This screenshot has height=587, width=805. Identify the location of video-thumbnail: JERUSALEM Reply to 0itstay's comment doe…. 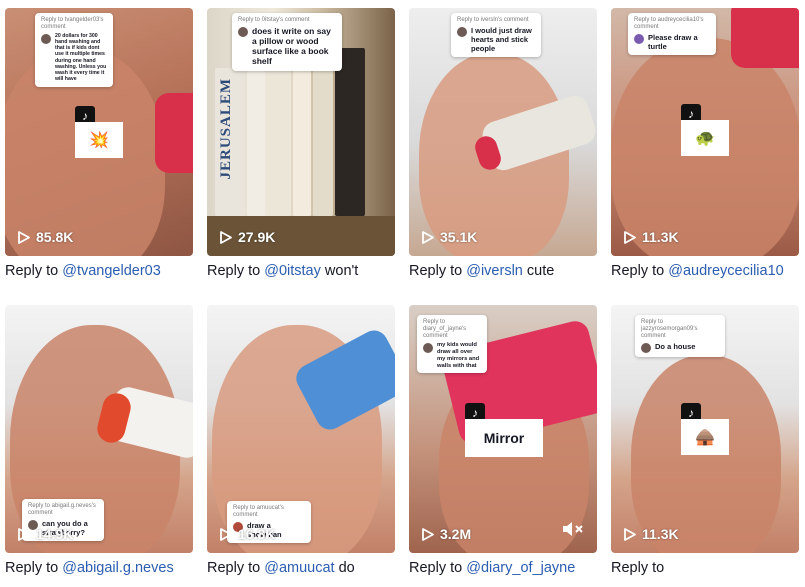
(301, 132).